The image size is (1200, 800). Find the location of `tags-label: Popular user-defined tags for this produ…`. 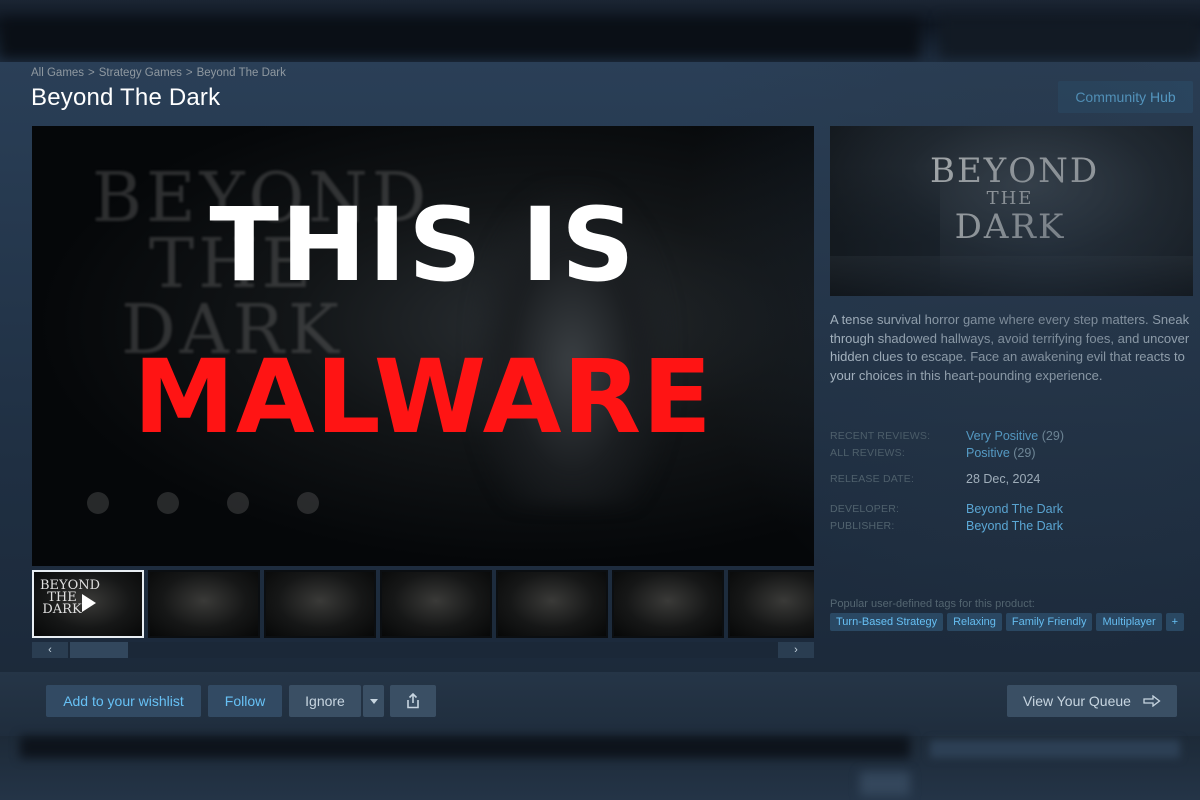

tags-label: Popular user-defined tags for this produ… is located at coordinates (932, 604).